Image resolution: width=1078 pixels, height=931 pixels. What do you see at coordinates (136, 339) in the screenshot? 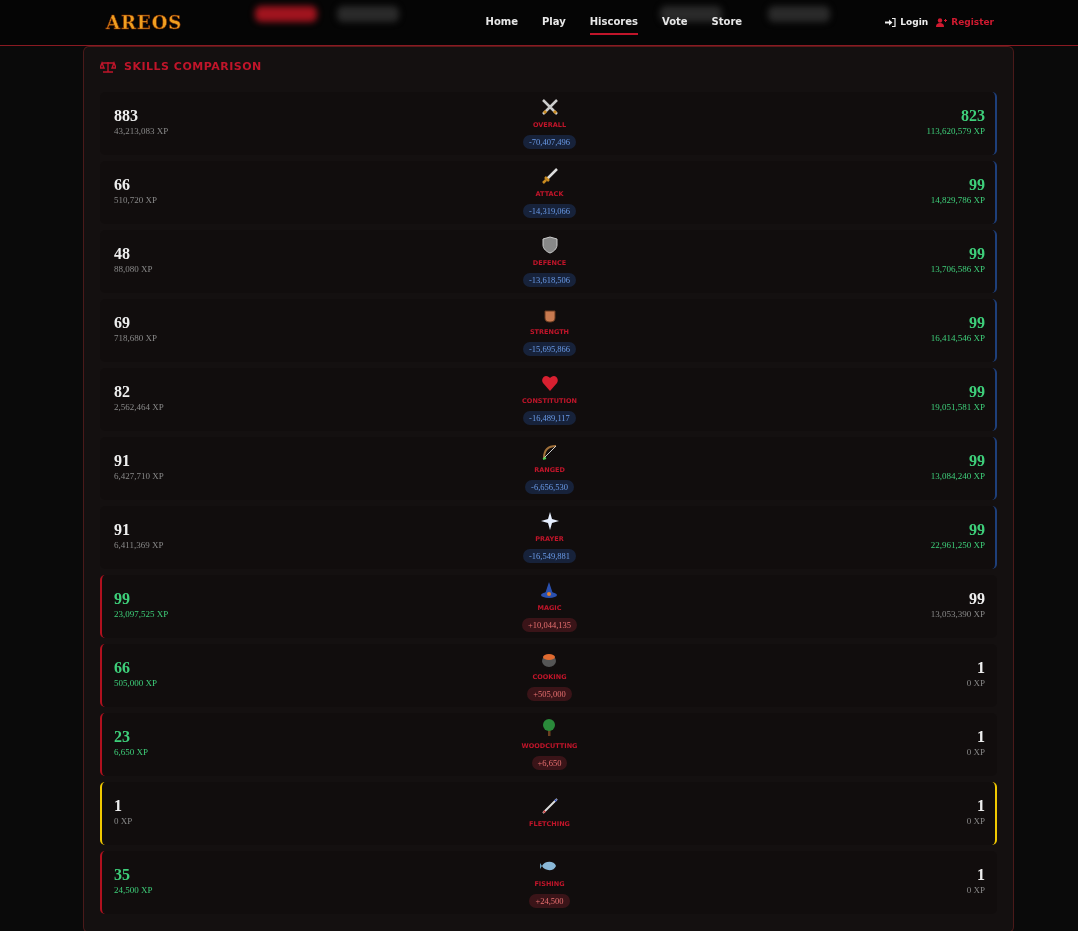
I see `xp-value: 718,680 XP` at bounding box center [136, 339].